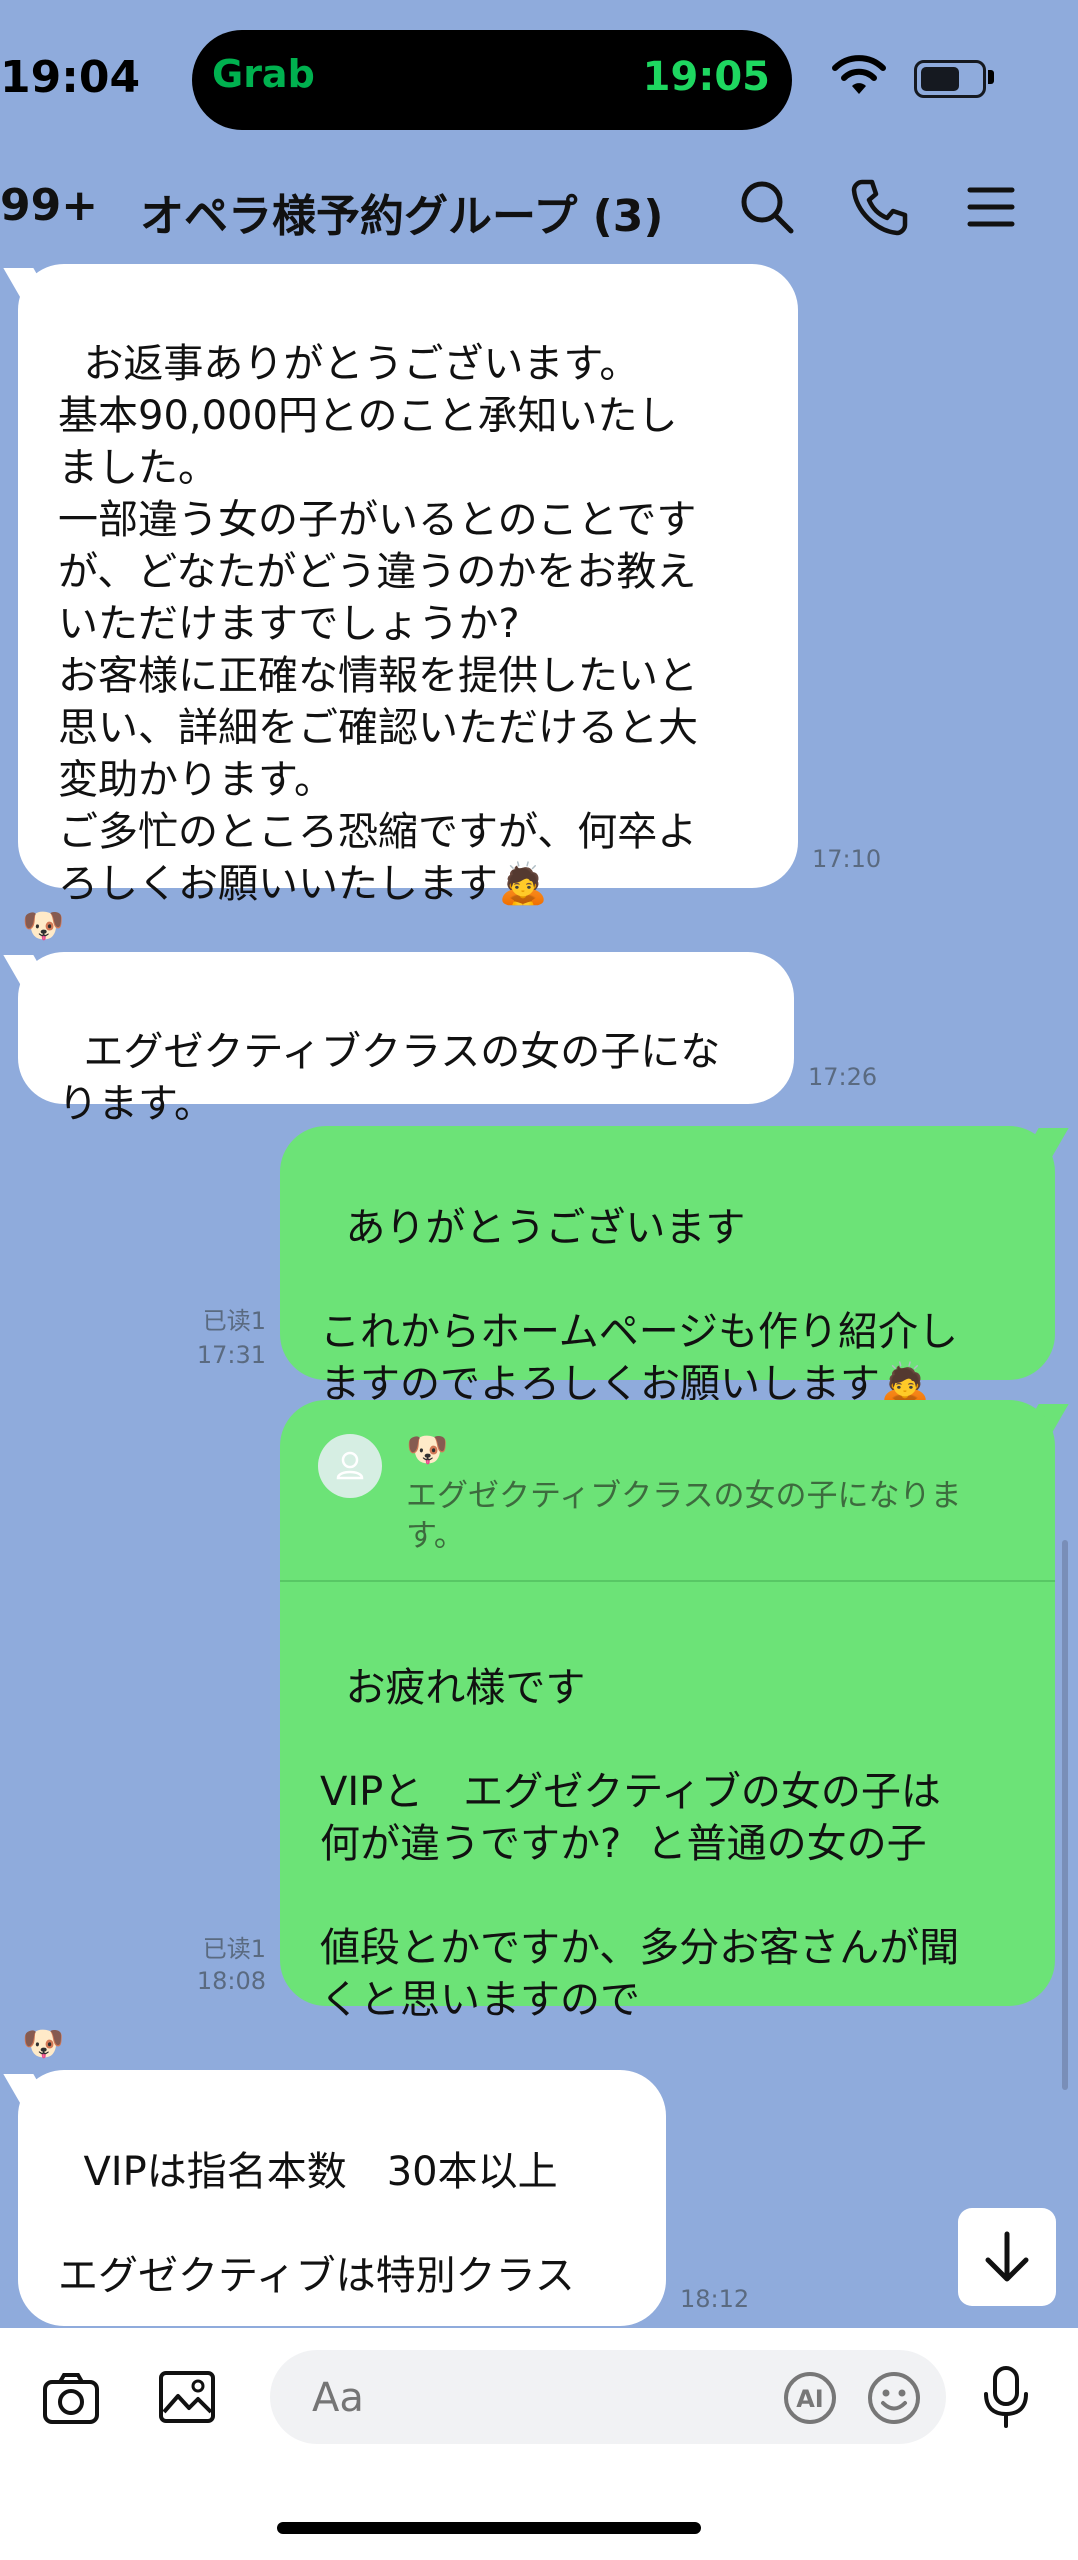 The width and height of the screenshot is (1078, 2560). I want to click on camera-icon, so click(71, 2399).